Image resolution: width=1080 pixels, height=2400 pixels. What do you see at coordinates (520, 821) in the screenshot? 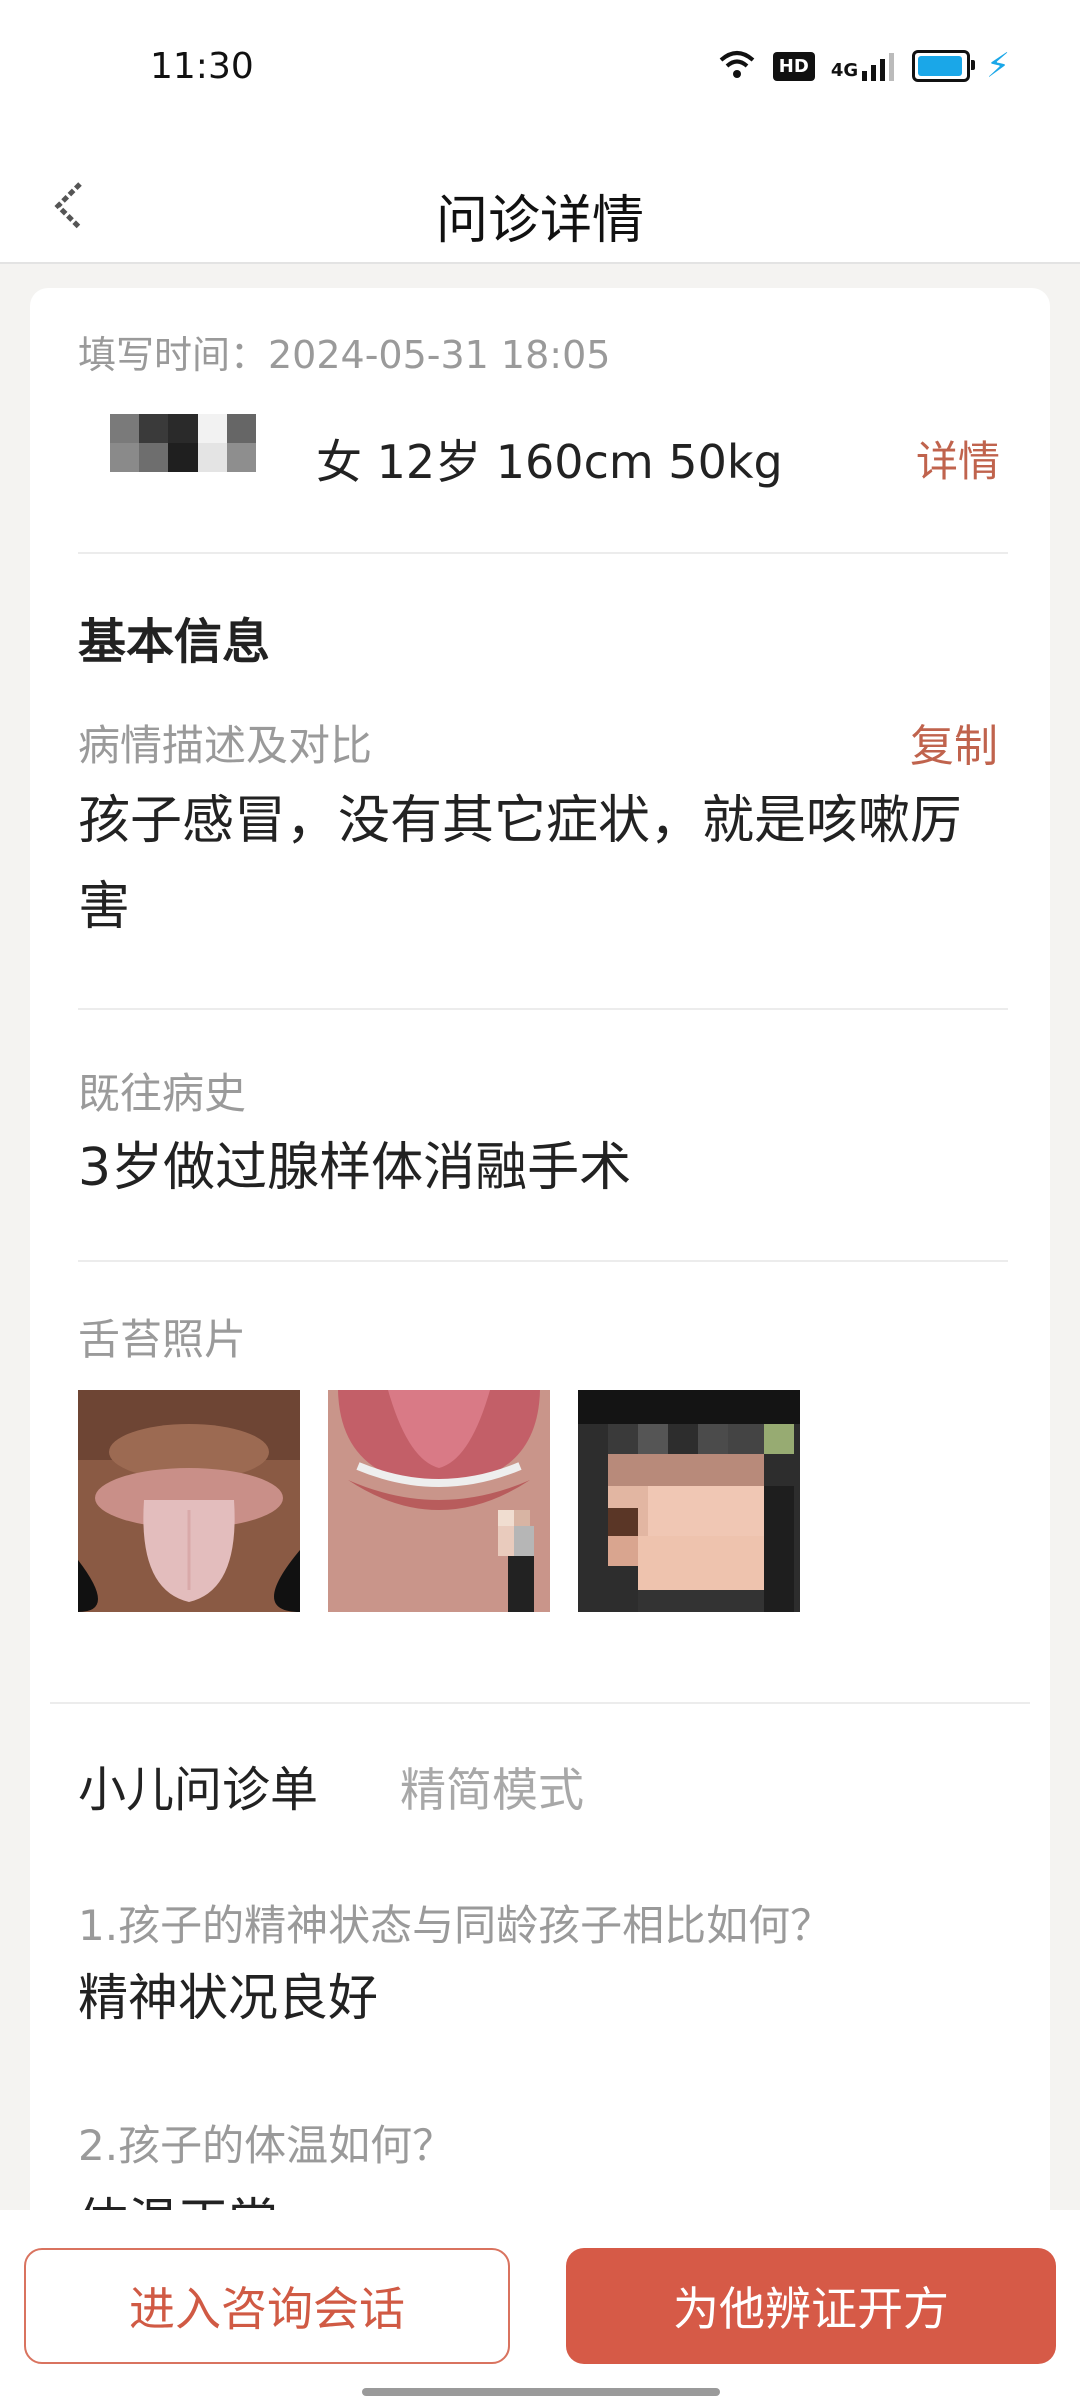
I see `description-line-1: 孩子感冒，没有其它症状，就是咳嗽厉` at bounding box center [520, 821].